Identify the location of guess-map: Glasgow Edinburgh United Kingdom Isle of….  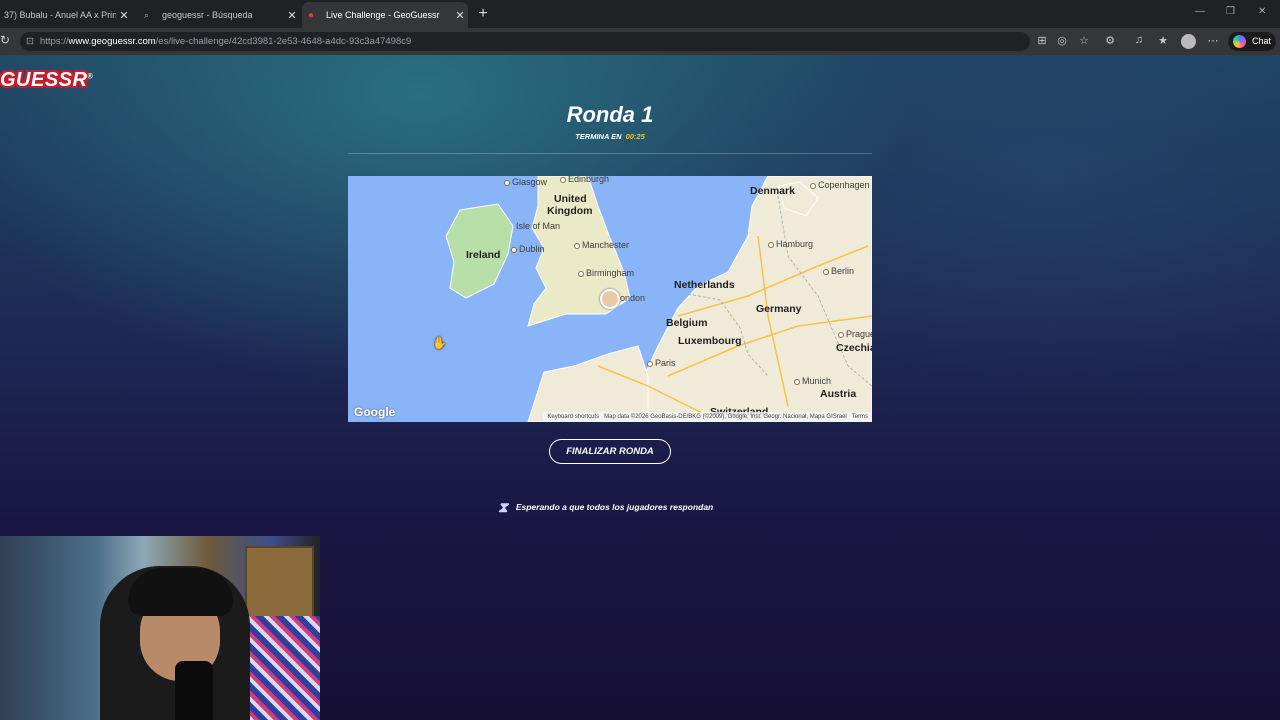
(610, 299).